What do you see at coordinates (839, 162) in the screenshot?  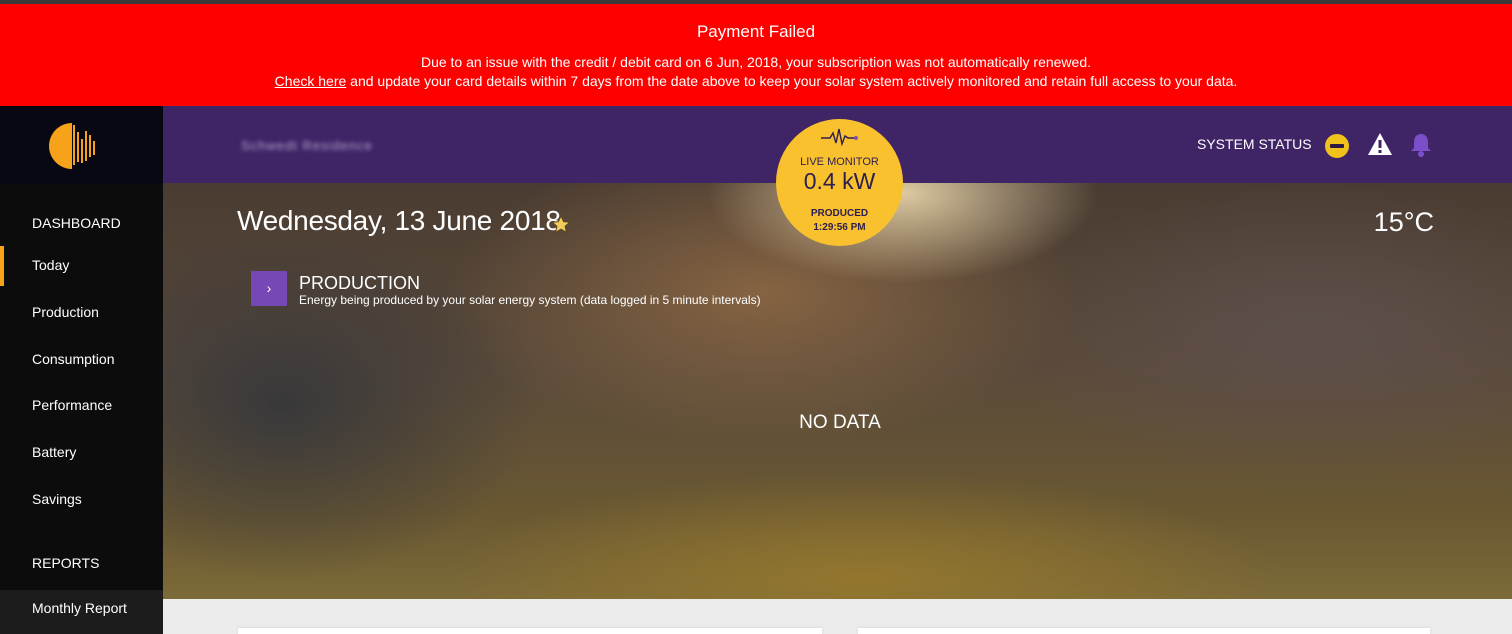 I see `live-monitor-label: LIVE MONITOR` at bounding box center [839, 162].